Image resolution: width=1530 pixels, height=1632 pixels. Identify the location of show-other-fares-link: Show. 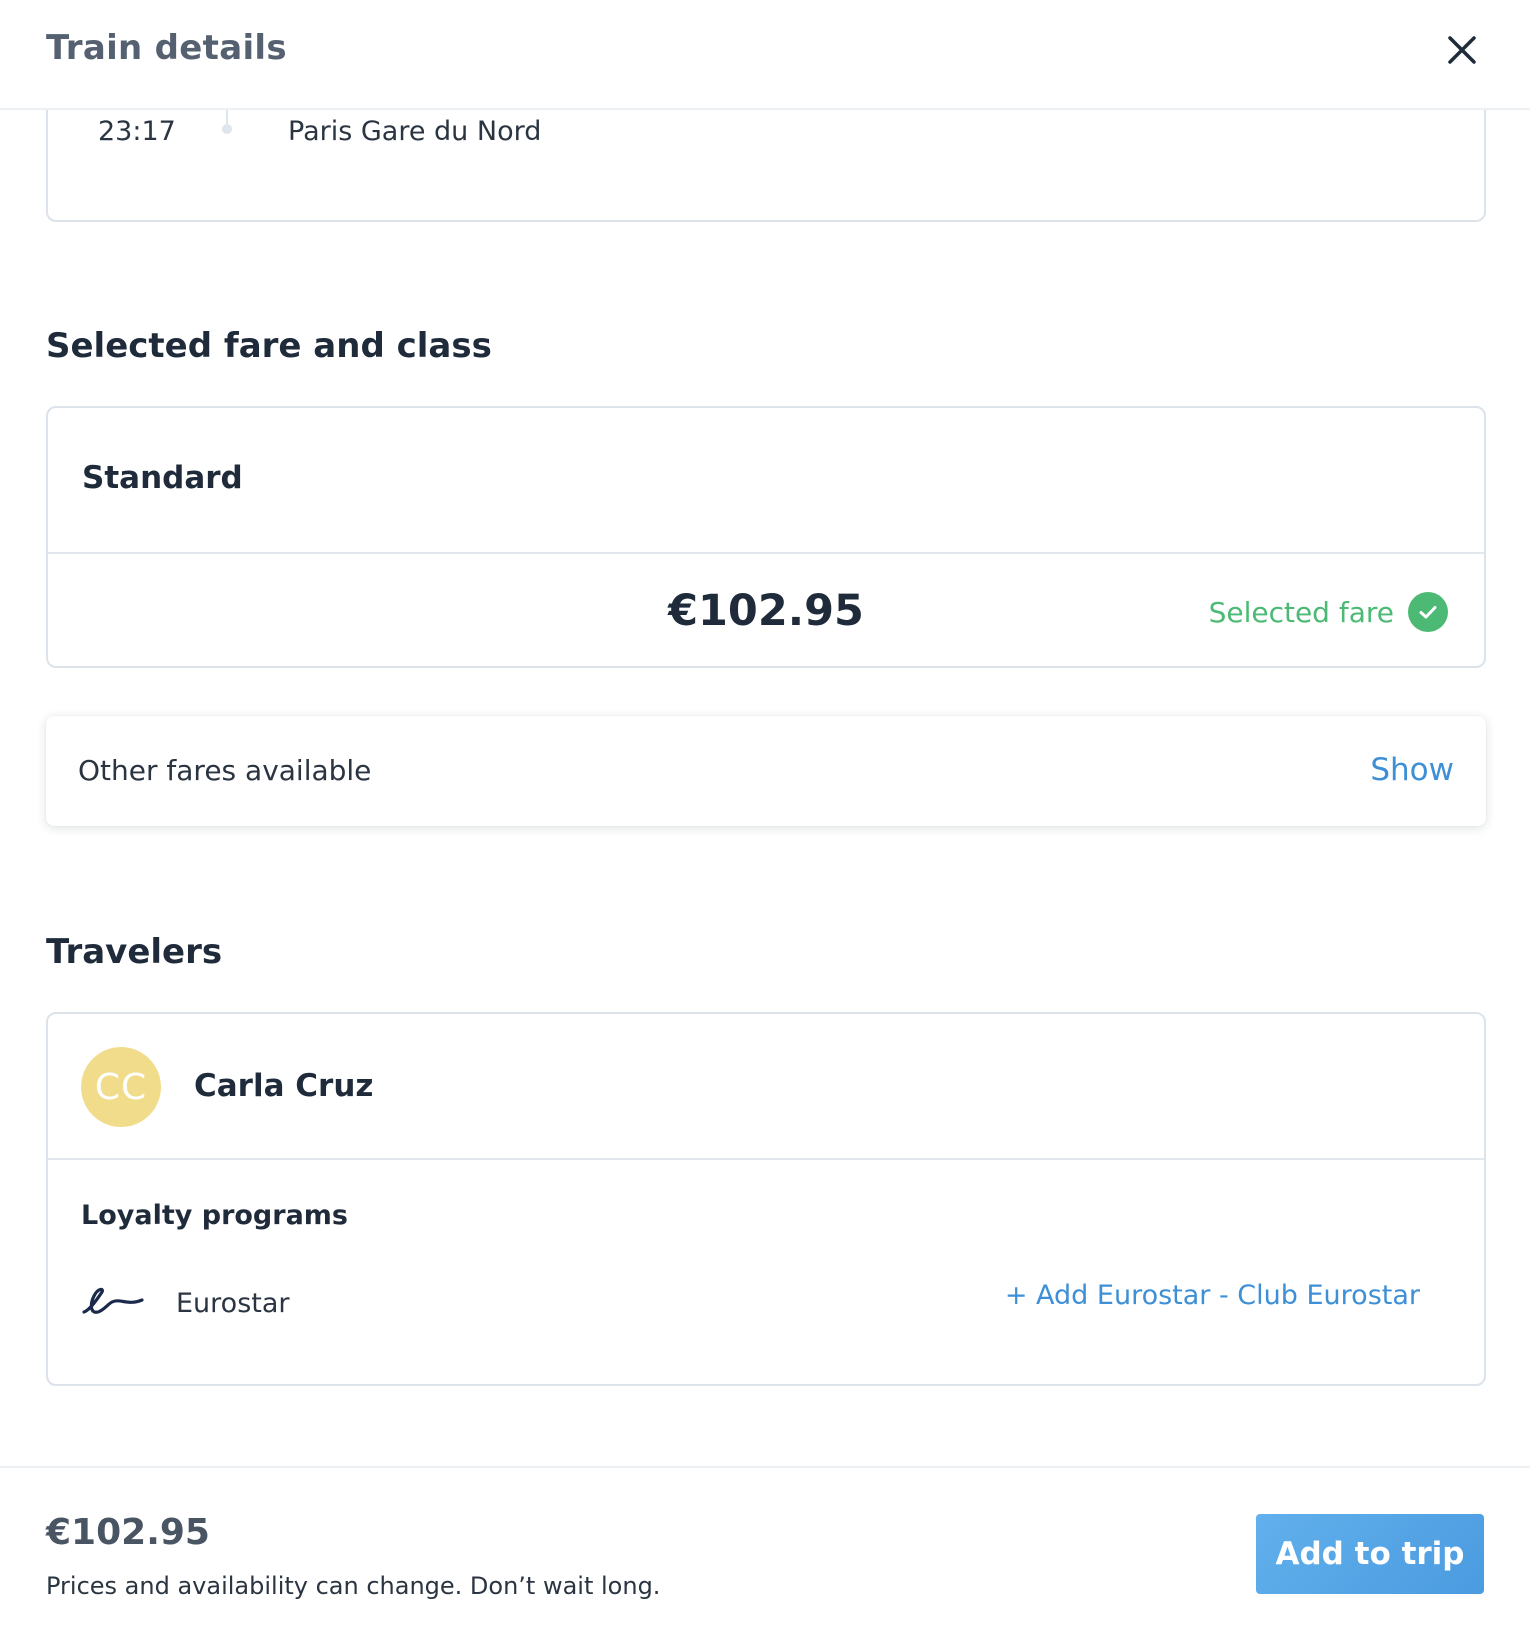
(1412, 770).